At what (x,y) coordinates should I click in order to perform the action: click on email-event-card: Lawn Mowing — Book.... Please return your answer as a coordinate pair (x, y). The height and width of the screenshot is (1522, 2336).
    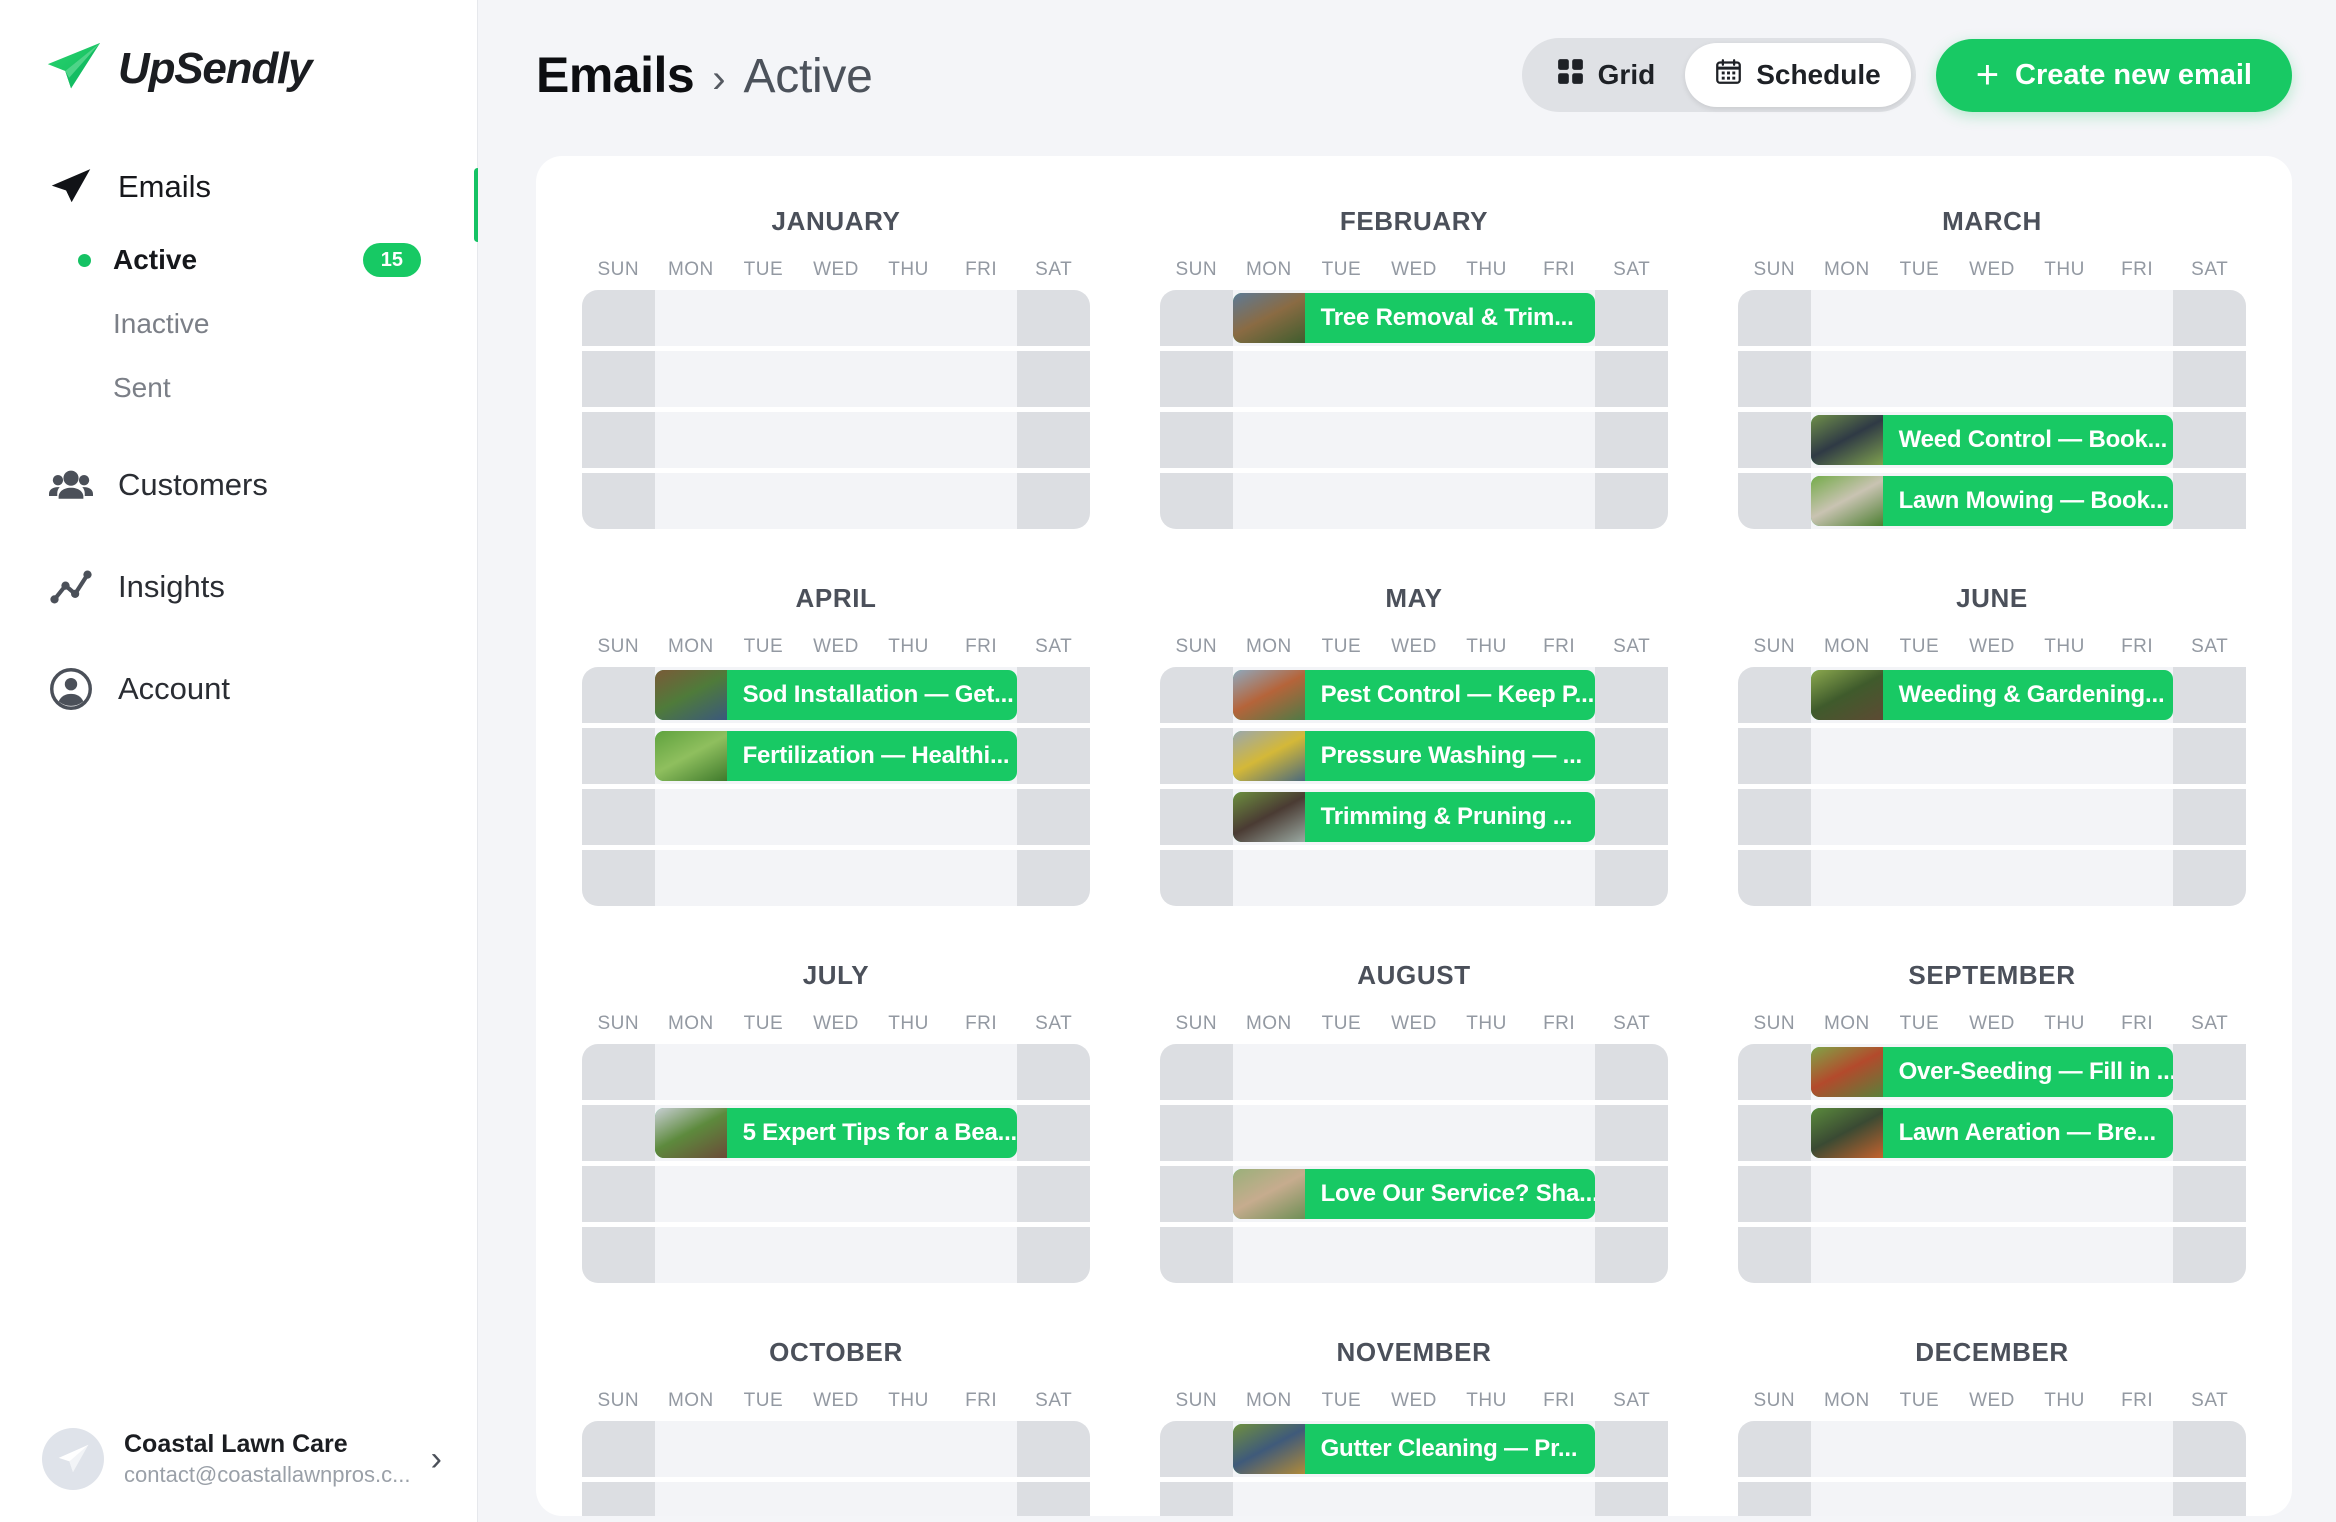
    Looking at the image, I should click on (1992, 501).